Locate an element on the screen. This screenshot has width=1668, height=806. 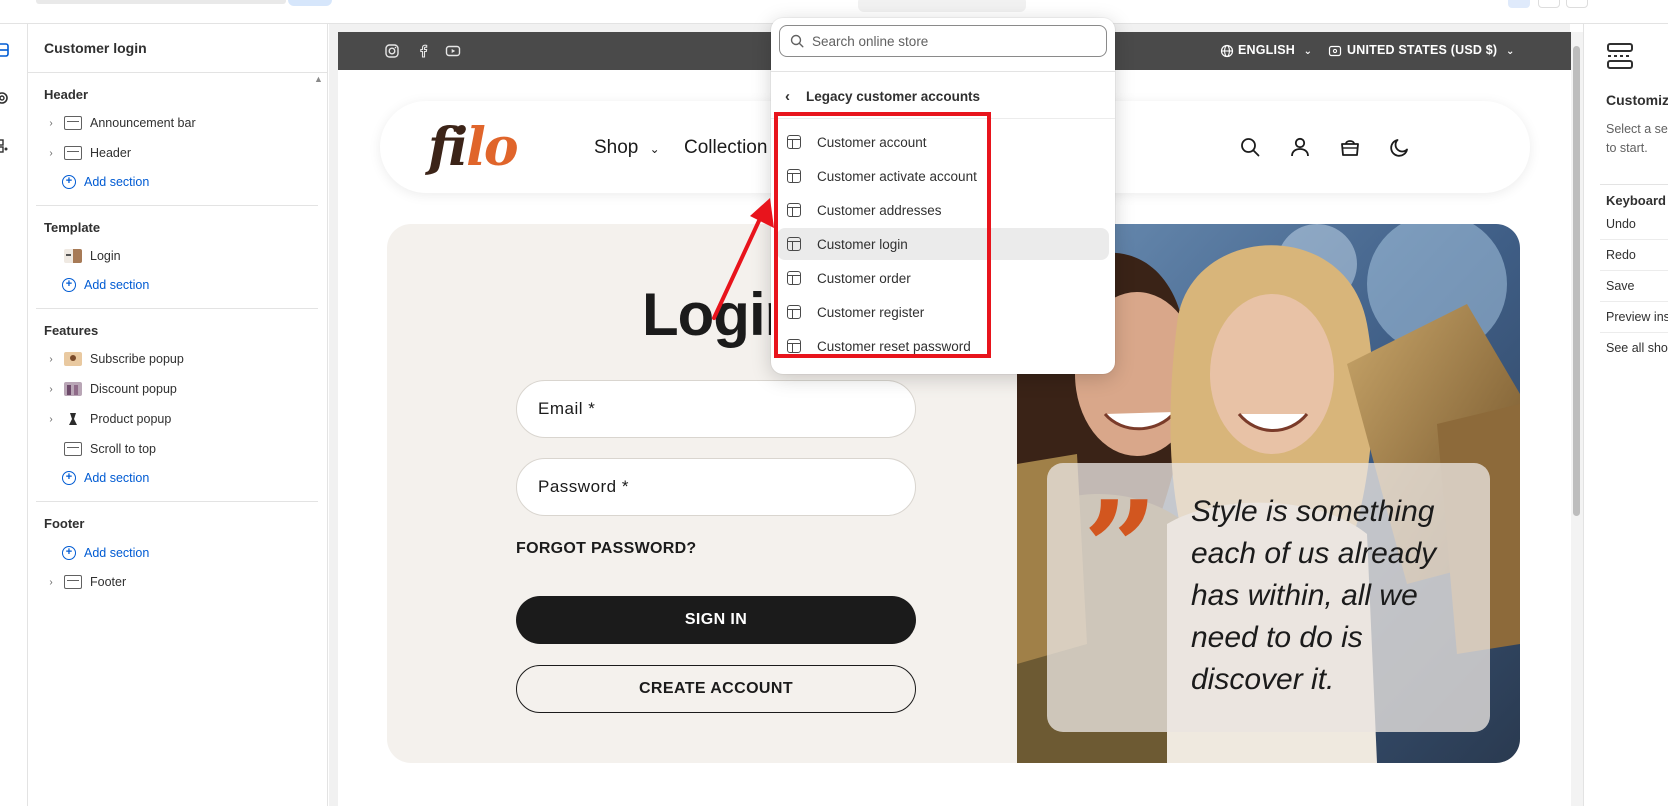
see-all-shortcuts-link: See all sho is located at coordinates (1637, 348).